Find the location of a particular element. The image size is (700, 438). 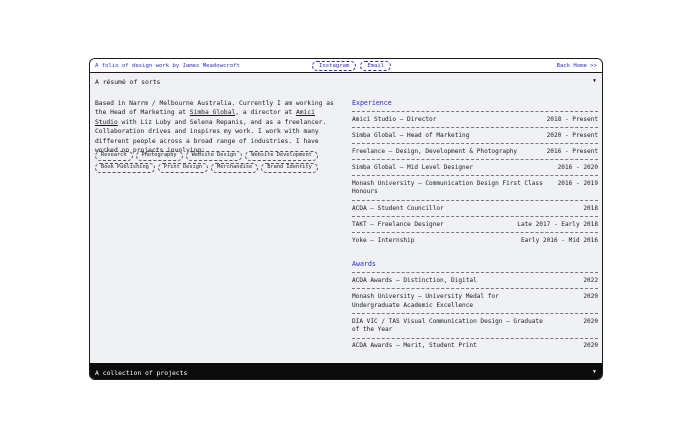

experience-dates: 2018 - Present is located at coordinates (572, 119).